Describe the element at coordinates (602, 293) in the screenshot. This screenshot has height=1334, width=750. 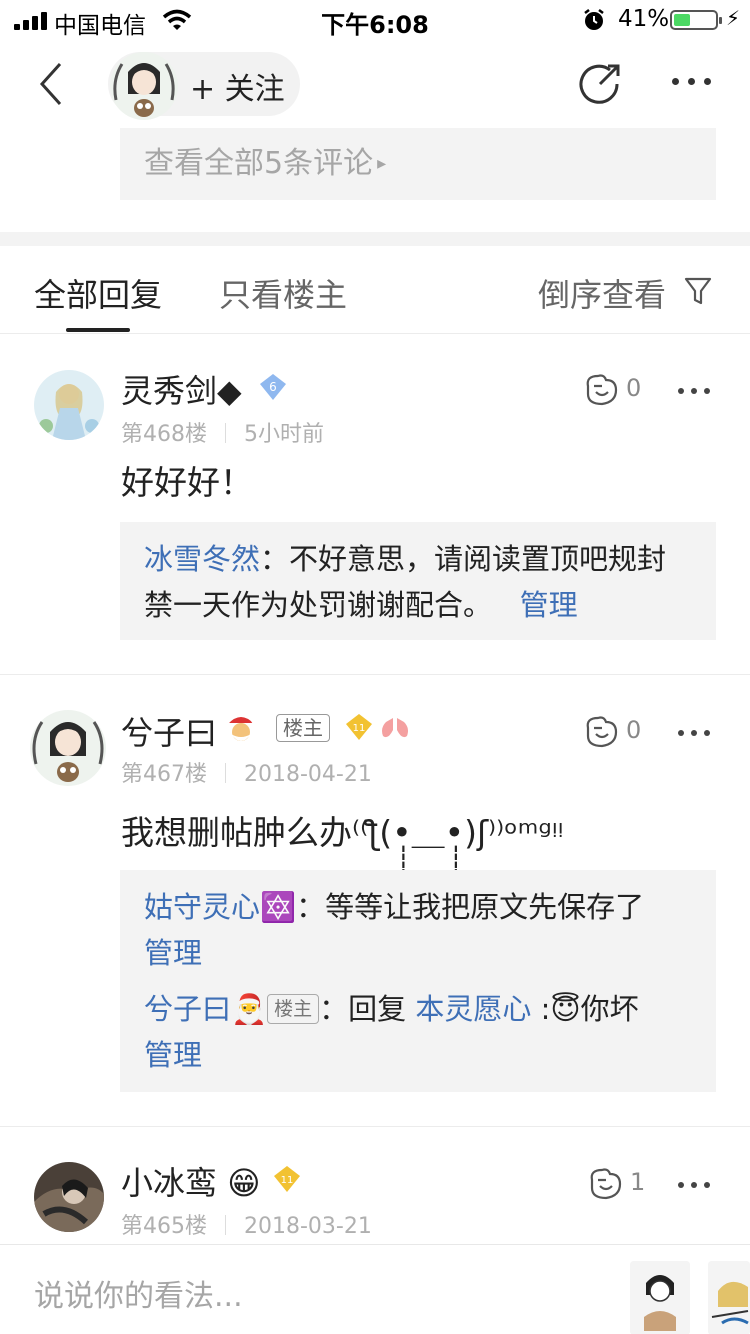
I see `sort-reverse-button: 倒序查看` at that location.